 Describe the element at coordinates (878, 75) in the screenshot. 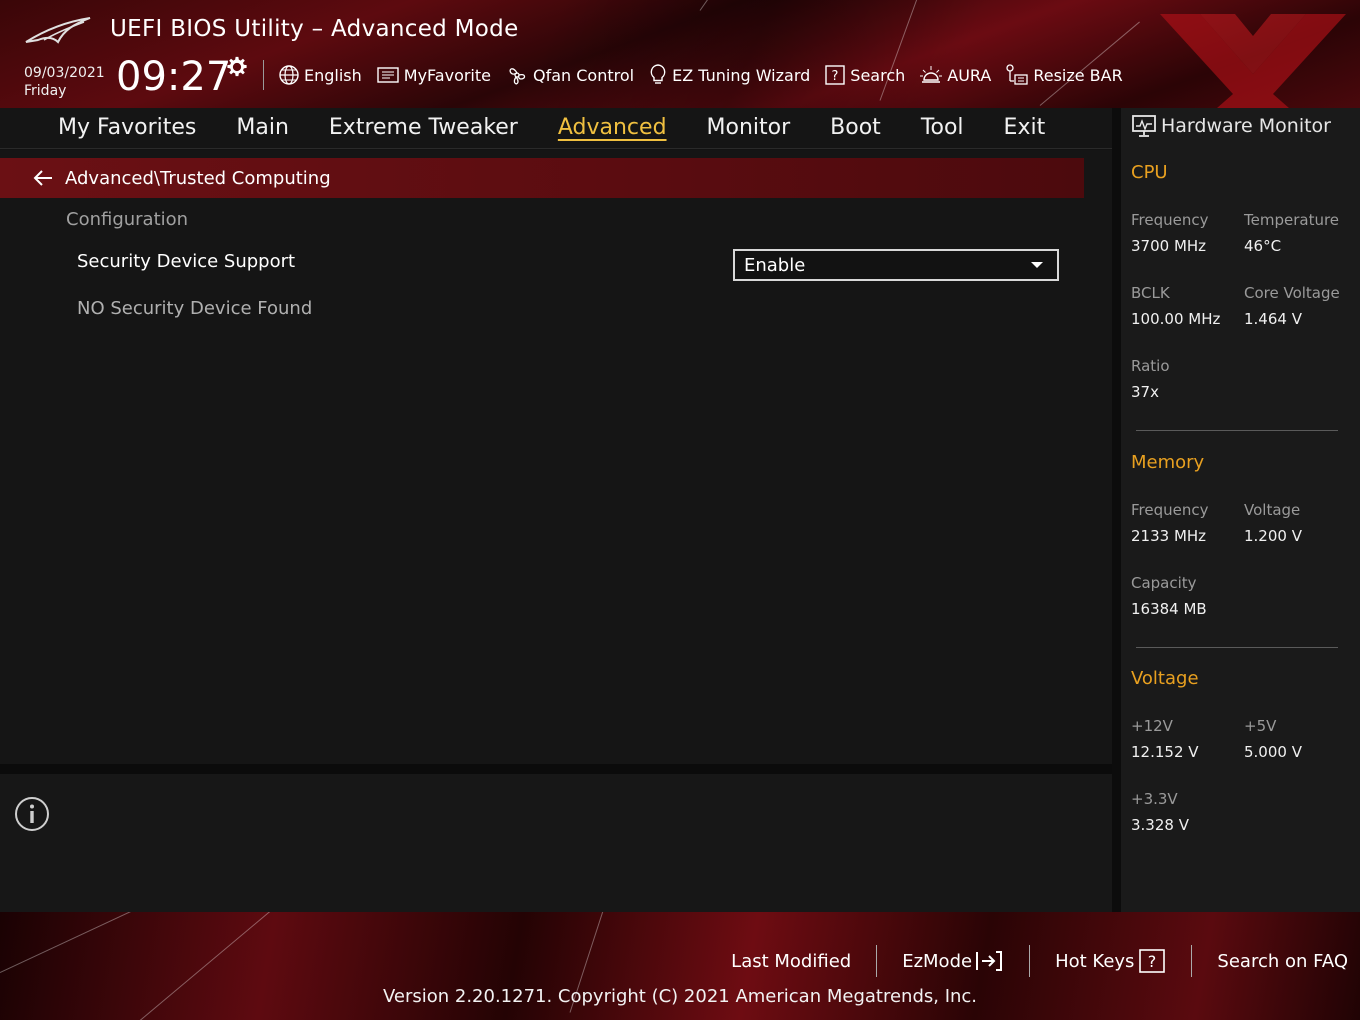

I see `toolbar-search-label: Search` at that location.